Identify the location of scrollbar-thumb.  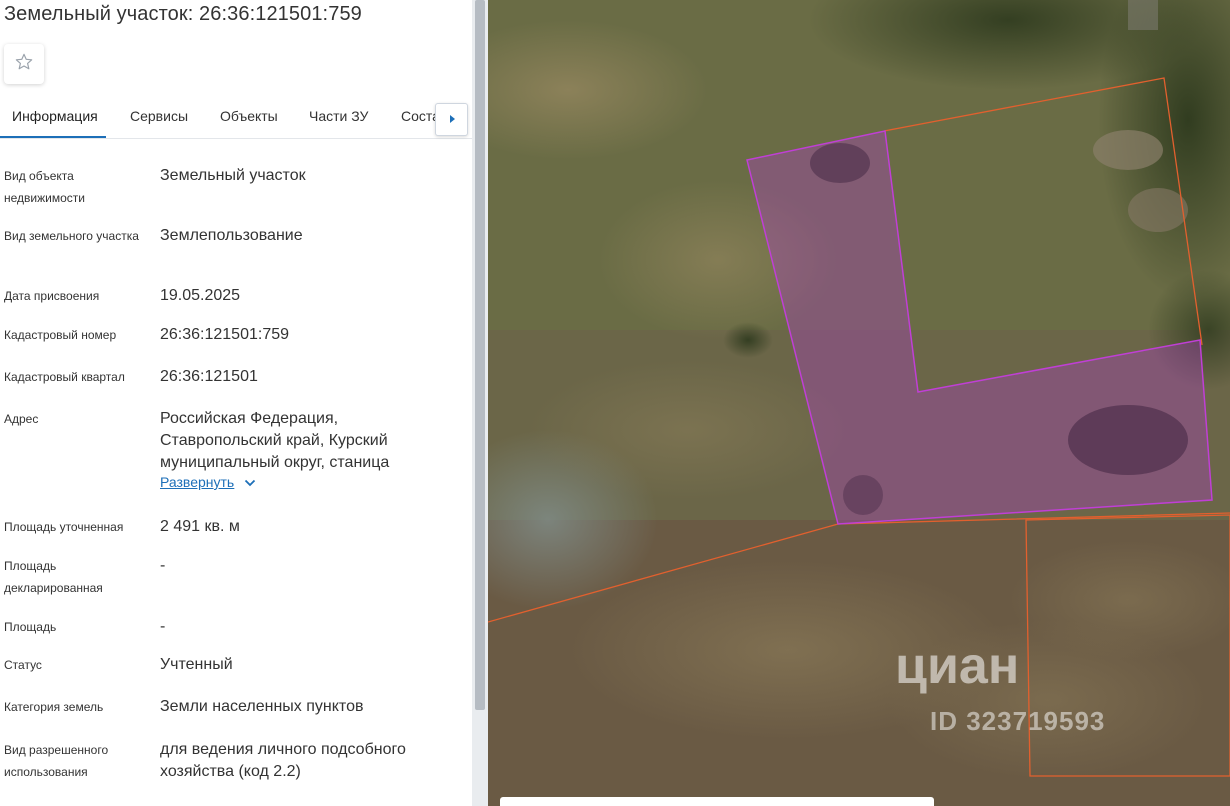
(480, 355).